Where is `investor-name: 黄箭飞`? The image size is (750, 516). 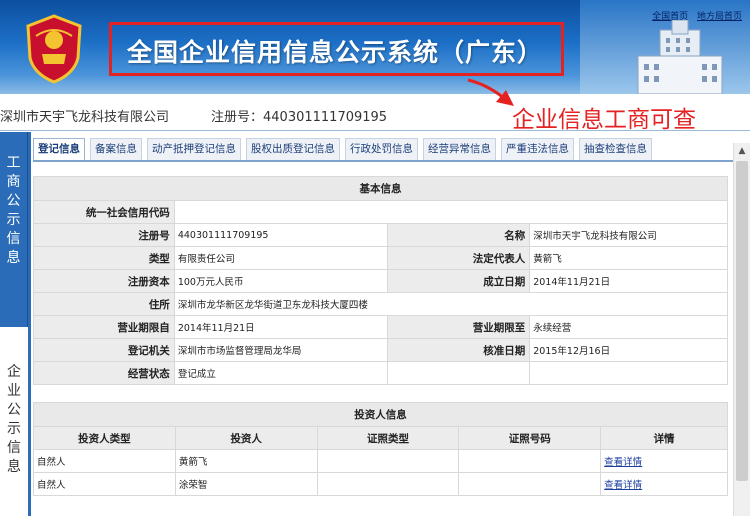 investor-name: 黄箭飞 is located at coordinates (246, 461).